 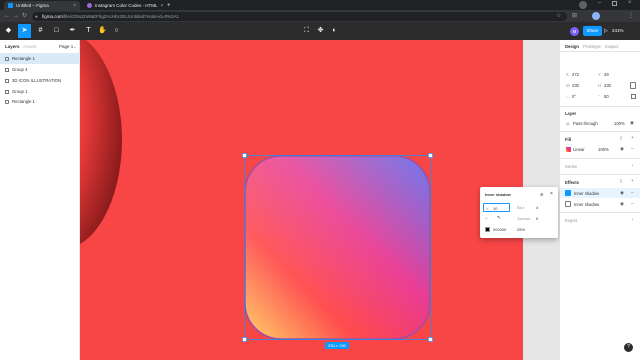 What do you see at coordinates (592, 46) in the screenshot?
I see `tab-prototype: Prototype` at bounding box center [592, 46].